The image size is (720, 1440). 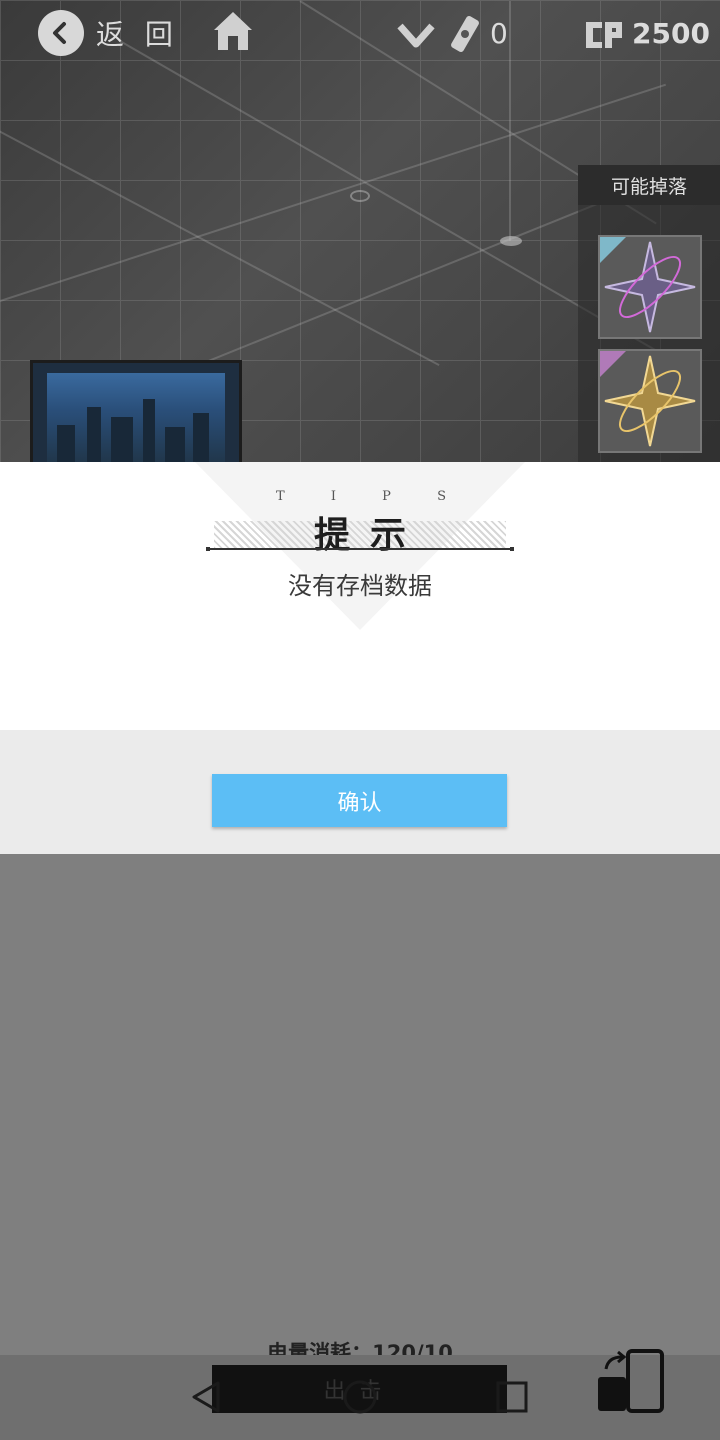 I want to click on confirm-button: 确认, so click(x=359, y=800).